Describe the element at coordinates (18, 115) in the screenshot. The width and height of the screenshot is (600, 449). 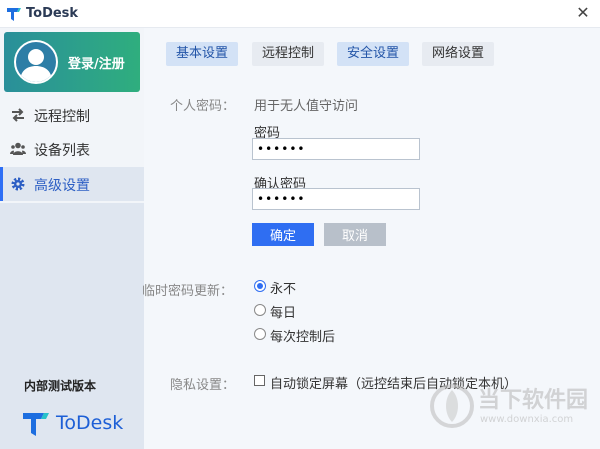
I see `swap-arrows-icon` at that location.